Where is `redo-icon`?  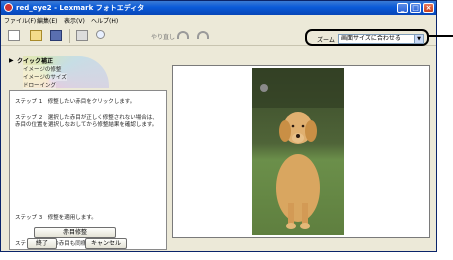 redo-icon is located at coordinates (203, 35).